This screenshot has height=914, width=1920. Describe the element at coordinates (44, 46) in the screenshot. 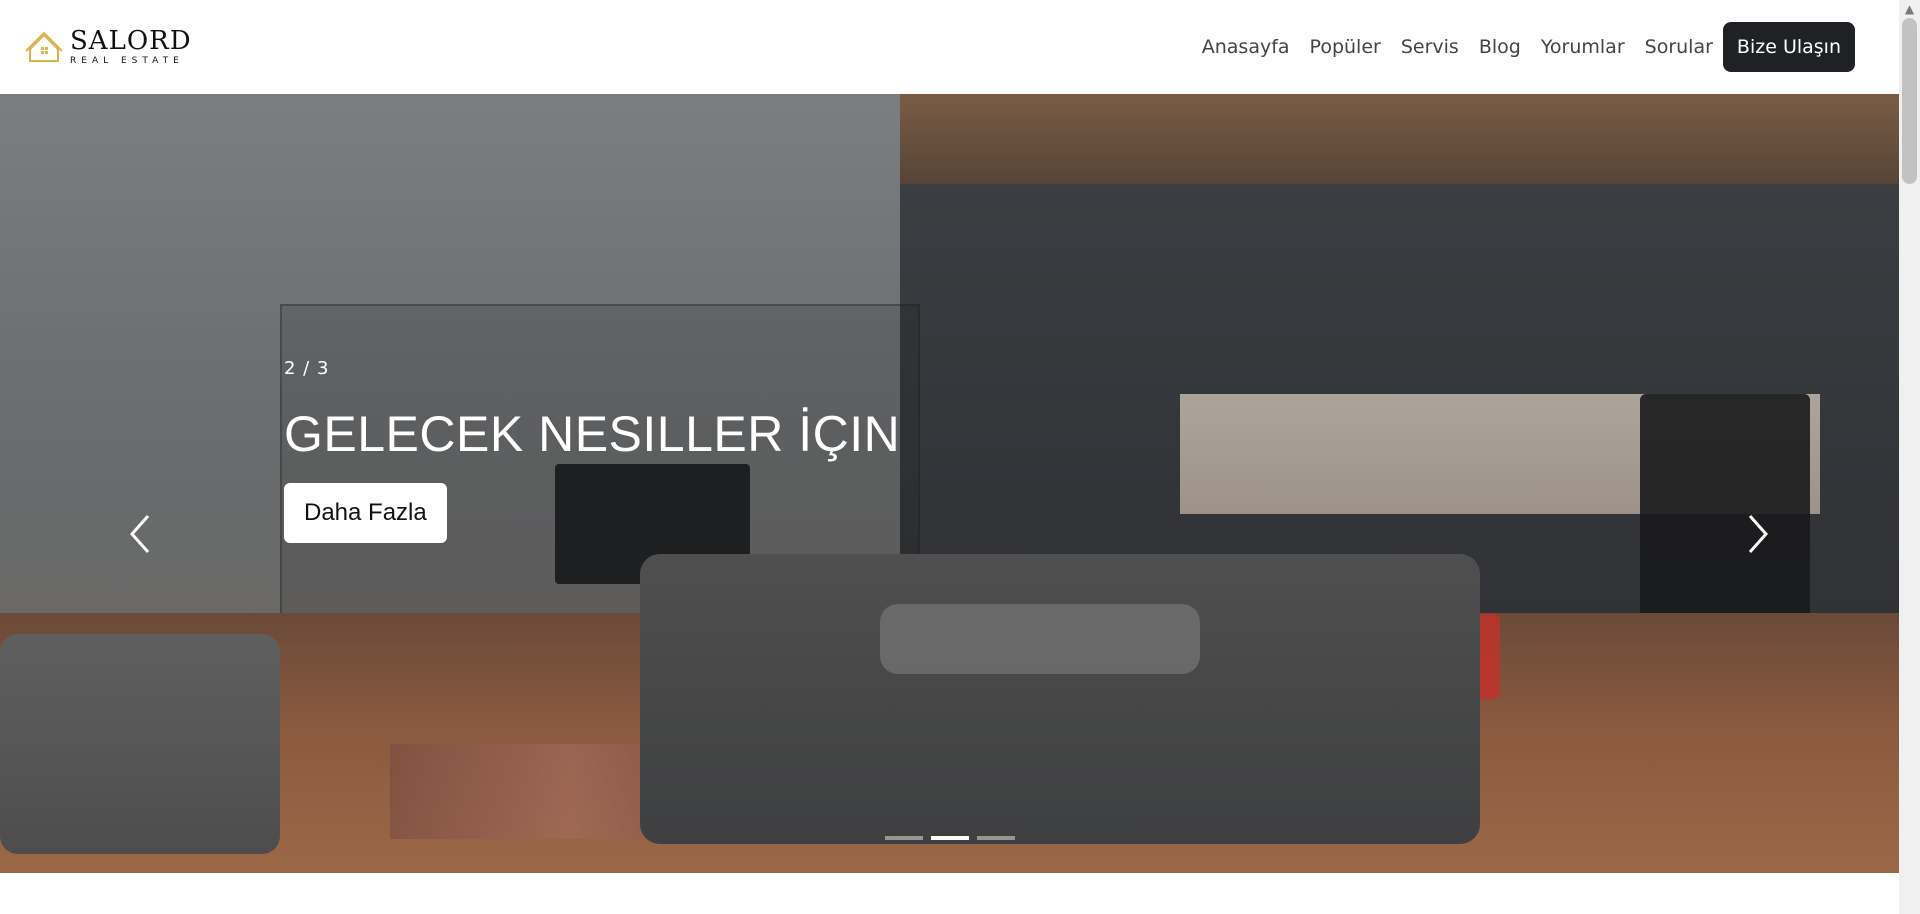

I see `house-logo-icon` at that location.